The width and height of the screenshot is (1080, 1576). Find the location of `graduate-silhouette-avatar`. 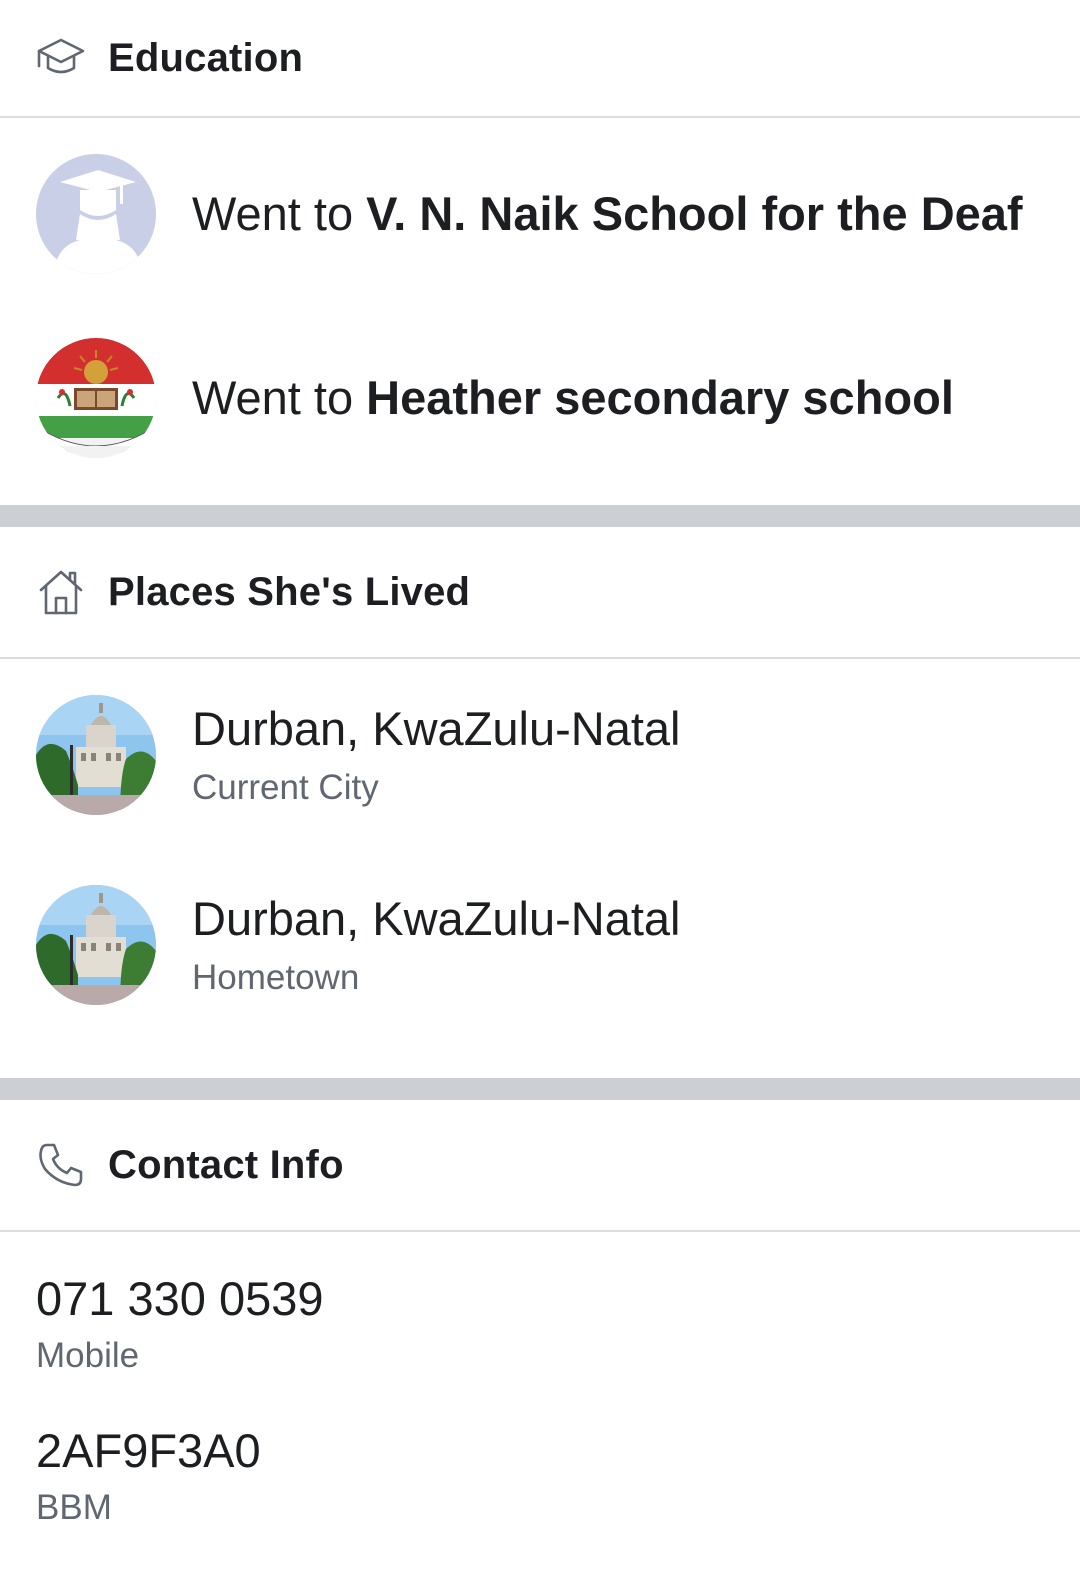

graduate-silhouette-avatar is located at coordinates (96, 214).